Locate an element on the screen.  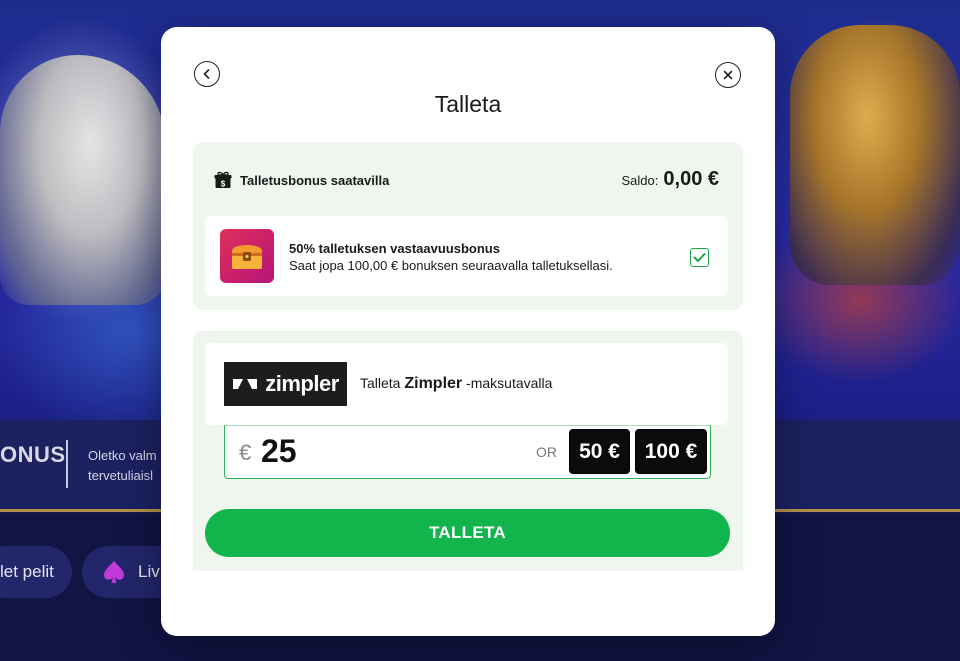
promo-title: ONUS is located at coordinates (33, 454).